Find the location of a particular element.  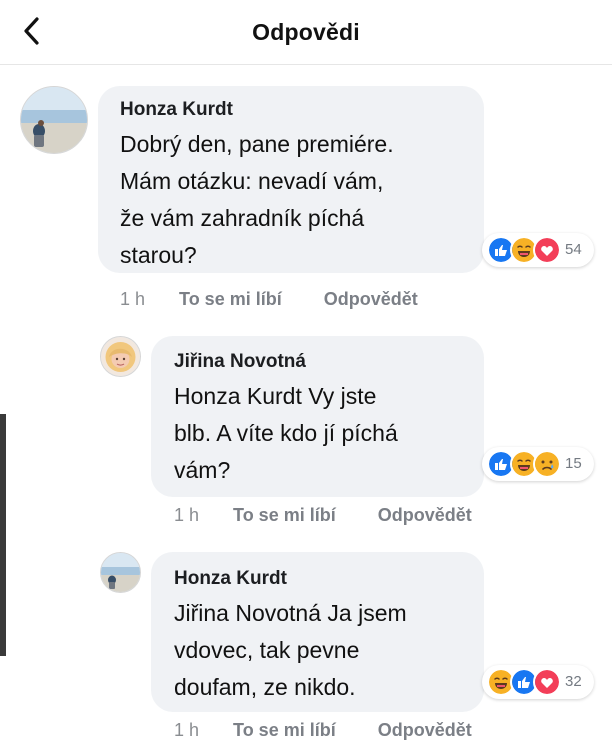

comment-text-line: Dobrý den, pane premiére. is located at coordinates (257, 144).